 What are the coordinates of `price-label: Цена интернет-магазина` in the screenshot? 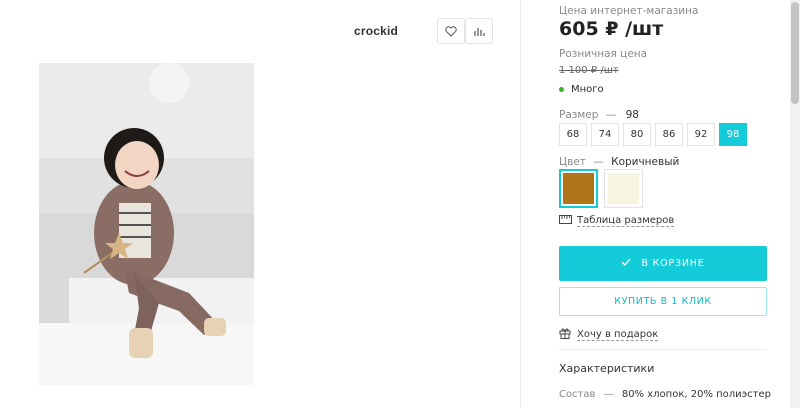 It's located at (629, 11).